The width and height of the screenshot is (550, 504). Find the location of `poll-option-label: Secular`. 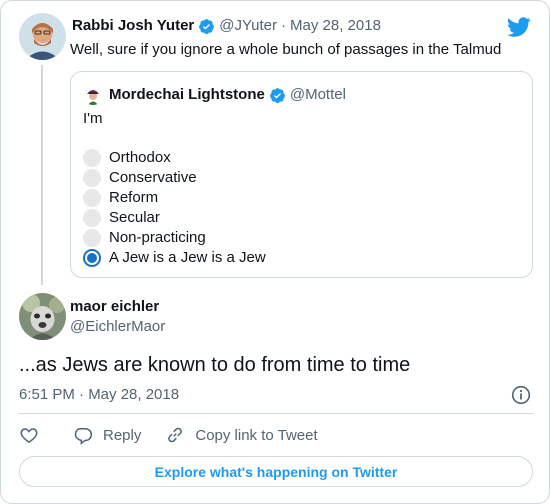

poll-option-label: Secular is located at coordinates (134, 217).